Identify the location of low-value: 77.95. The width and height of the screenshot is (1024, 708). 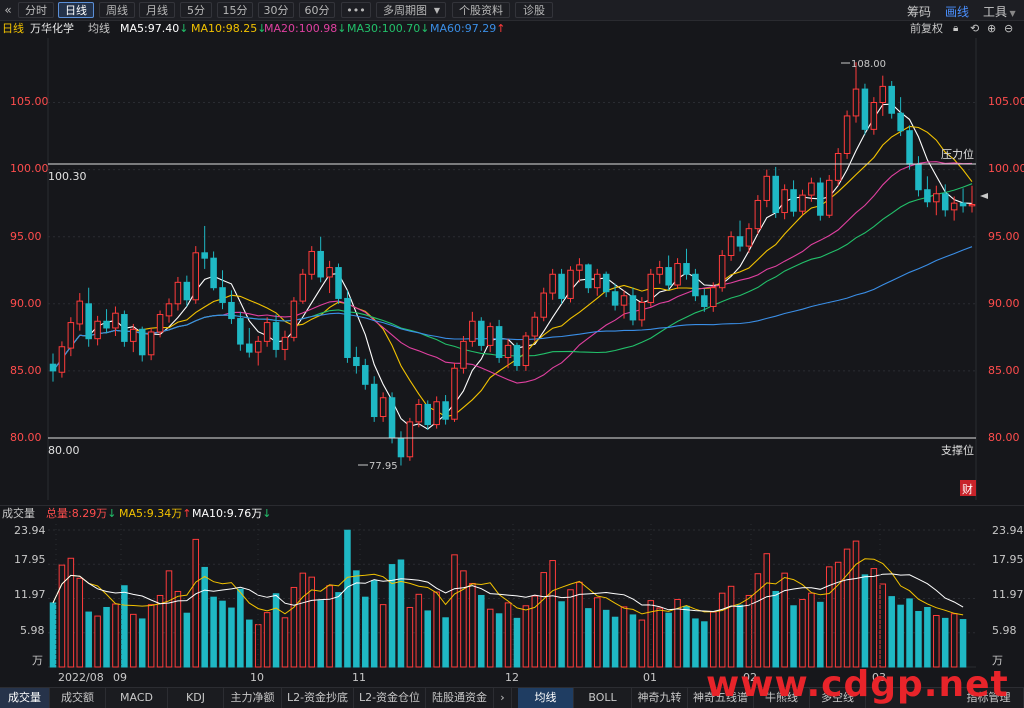
(383, 466).